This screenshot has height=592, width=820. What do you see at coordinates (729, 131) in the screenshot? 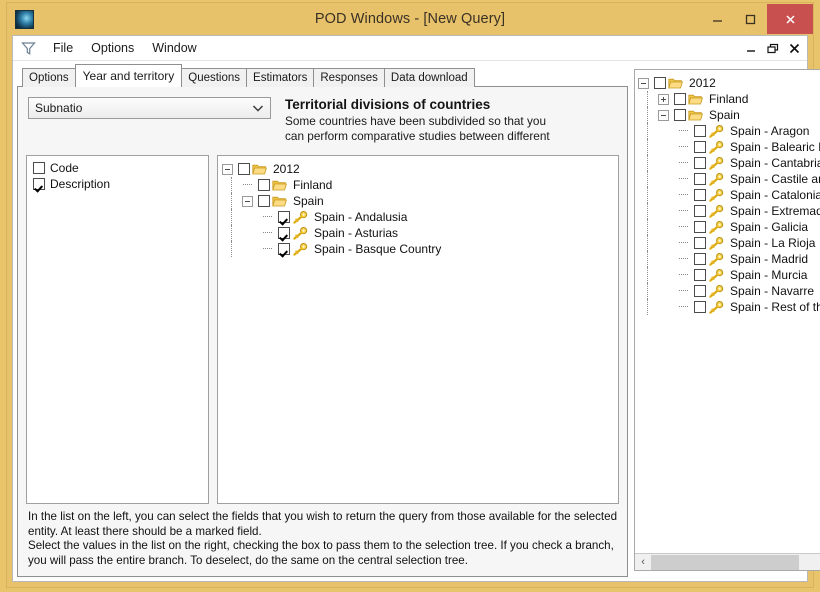
I see `tree-node: Spain - Aragon` at bounding box center [729, 131].